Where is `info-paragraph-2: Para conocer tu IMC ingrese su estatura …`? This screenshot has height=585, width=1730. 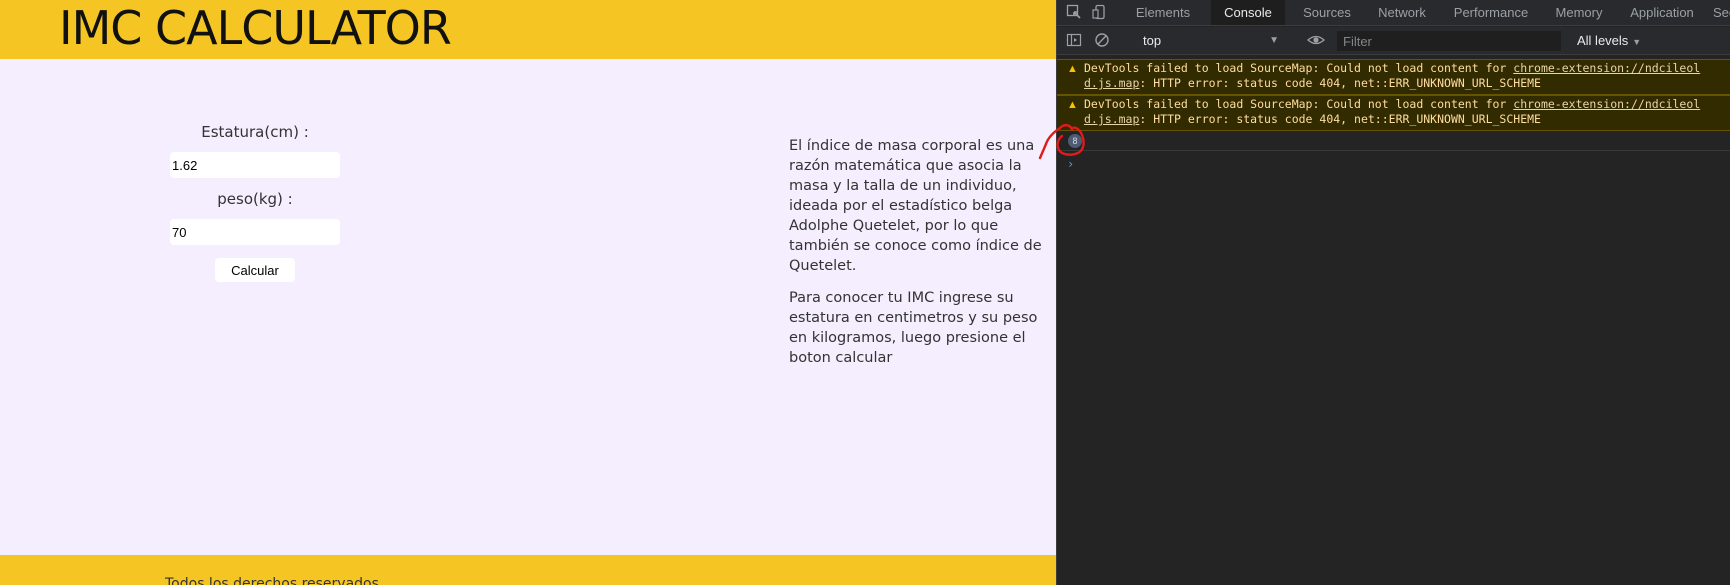 info-paragraph-2: Para conocer tu IMC ingrese su estatura … is located at coordinates (913, 328).